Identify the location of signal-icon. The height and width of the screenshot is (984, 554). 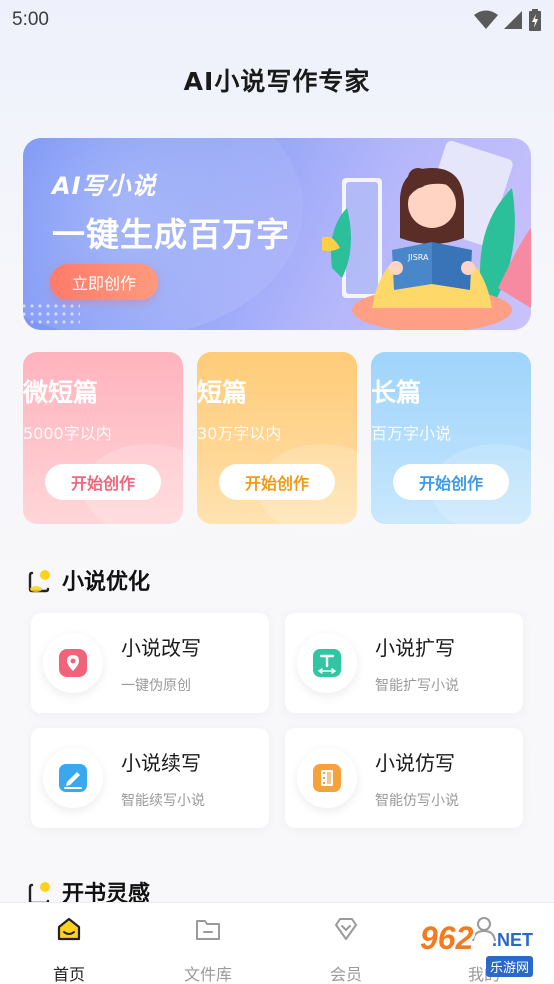
(513, 20).